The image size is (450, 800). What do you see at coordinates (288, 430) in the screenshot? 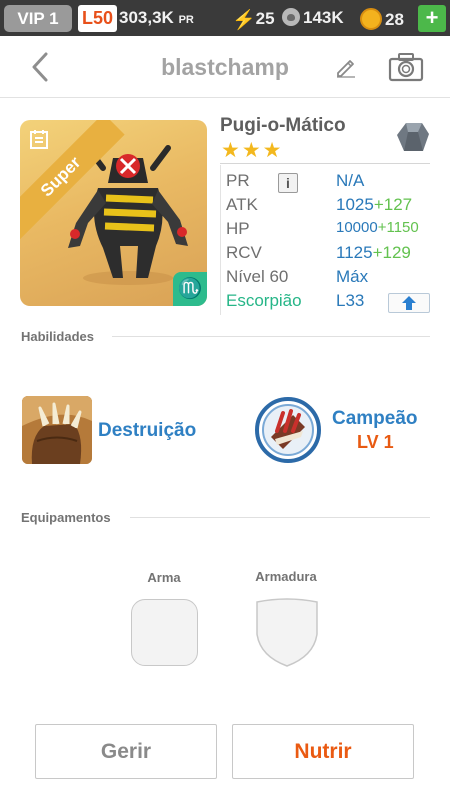
I see `champion-badge-icon` at bounding box center [288, 430].